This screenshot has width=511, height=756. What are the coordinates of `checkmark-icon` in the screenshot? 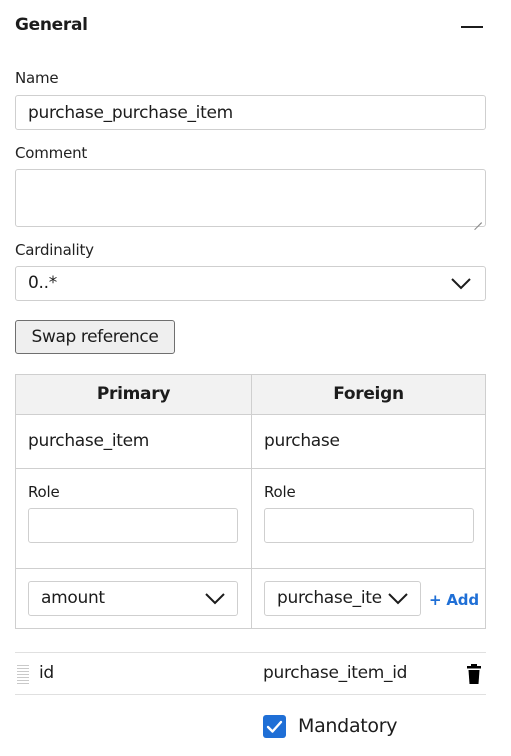 It's located at (274, 726).